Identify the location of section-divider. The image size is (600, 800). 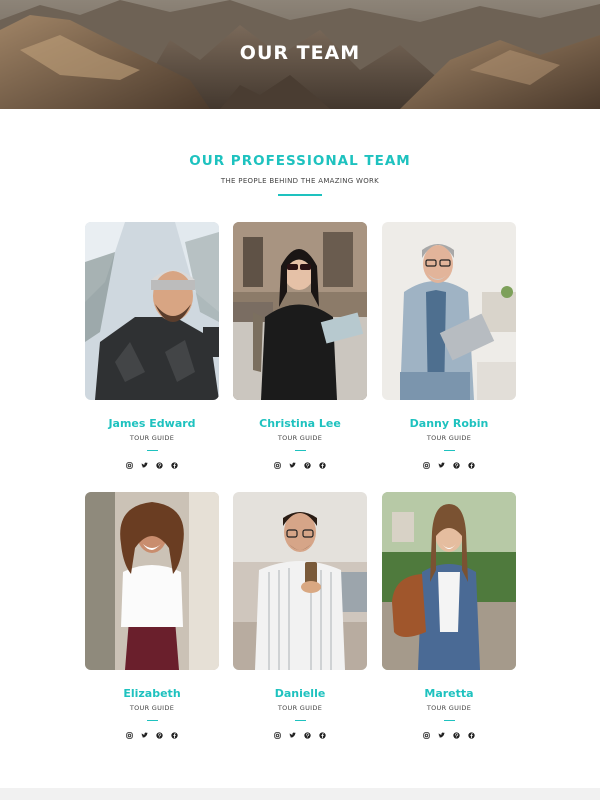
(300, 195).